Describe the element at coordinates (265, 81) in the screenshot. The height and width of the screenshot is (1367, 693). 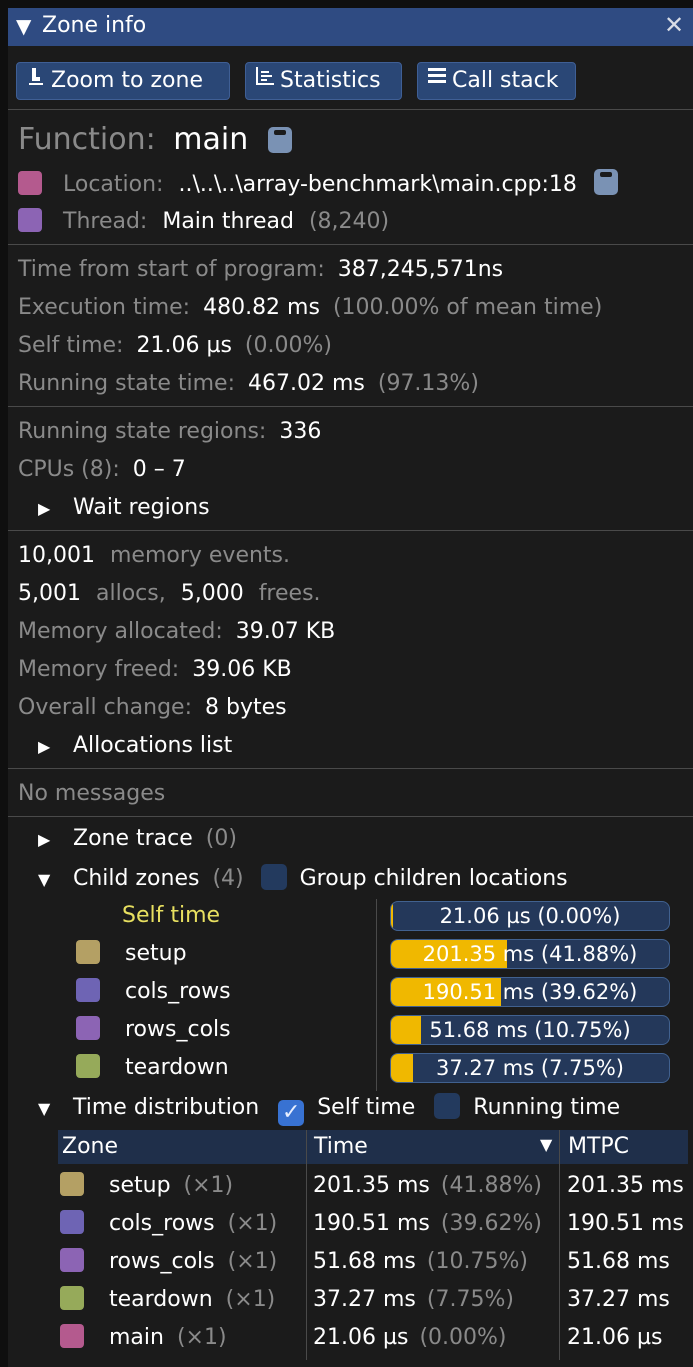
I see `statistics-icon` at that location.